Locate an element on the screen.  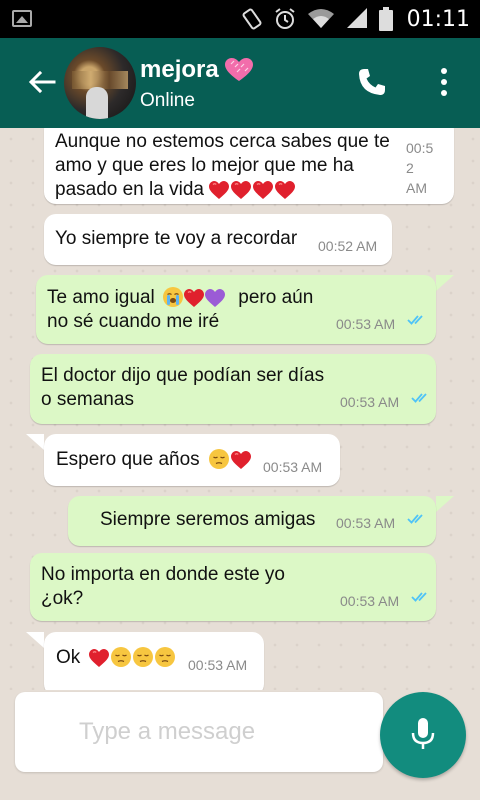
signal-icon is located at coordinates (356, 18).